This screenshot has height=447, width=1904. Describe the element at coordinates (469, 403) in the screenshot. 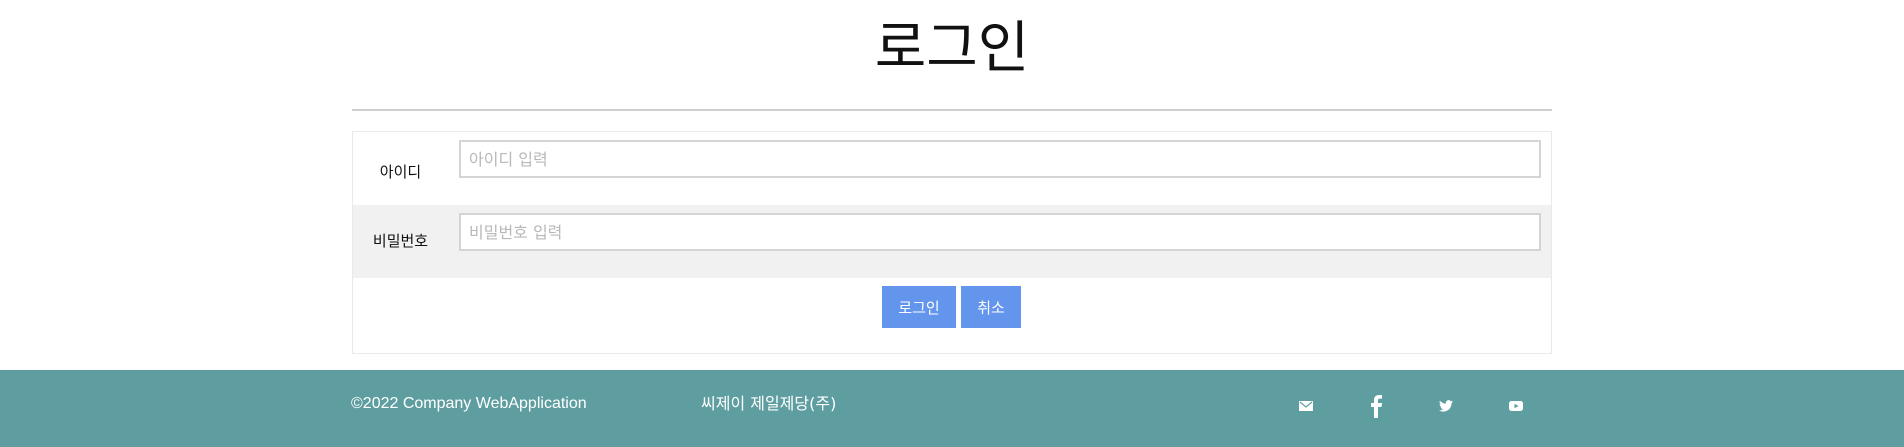

I see `footer-copyright: ©2022 Company WebApplication` at that location.